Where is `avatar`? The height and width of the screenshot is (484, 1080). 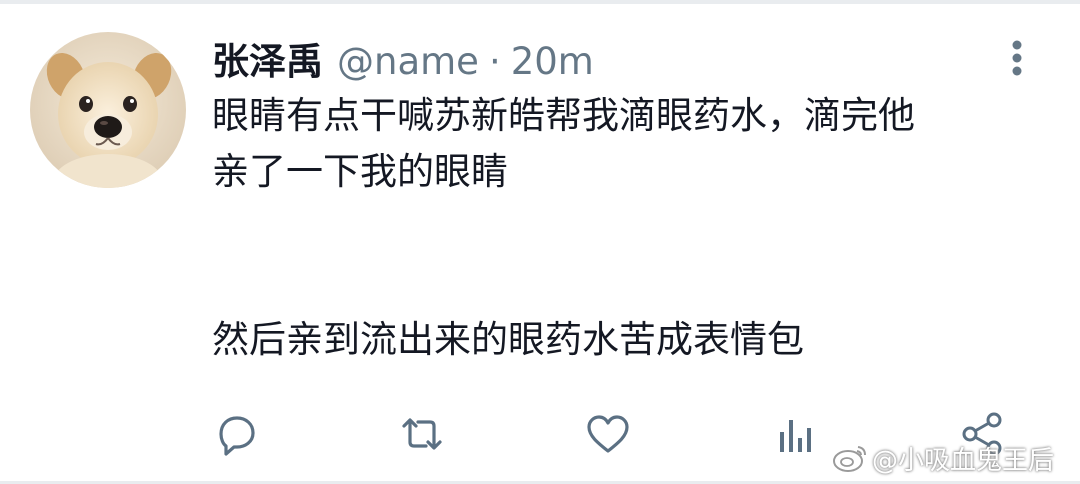 avatar is located at coordinates (108, 110).